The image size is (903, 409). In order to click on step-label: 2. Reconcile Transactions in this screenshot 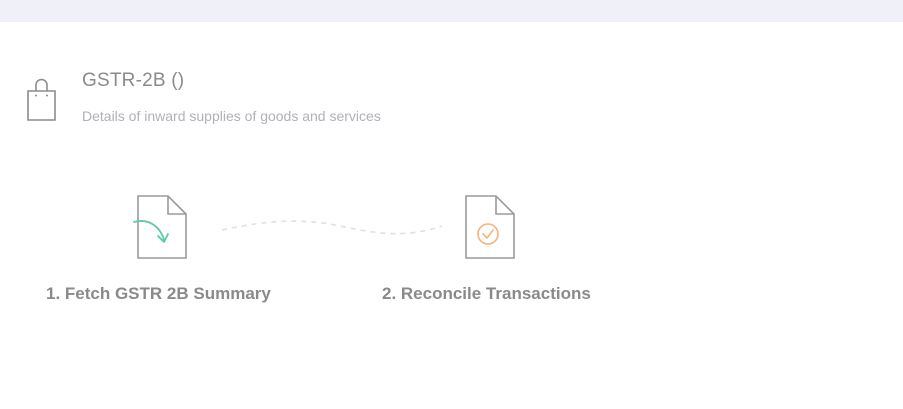, I will do `click(486, 293)`.